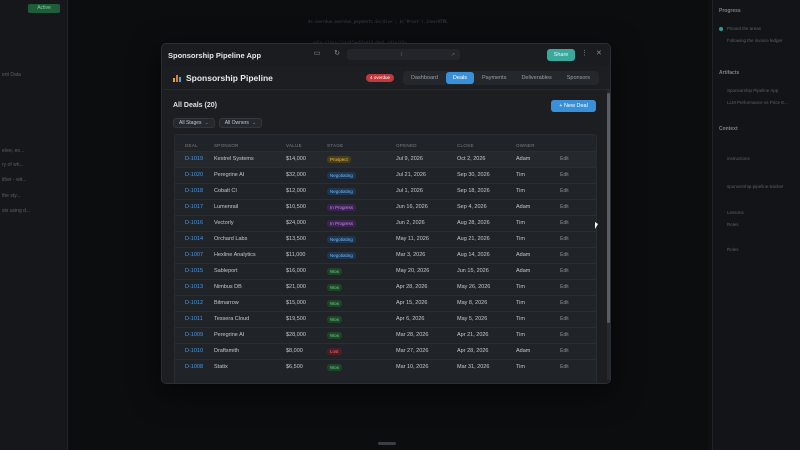  I want to click on stage-badge: Lost, so click(334, 351).